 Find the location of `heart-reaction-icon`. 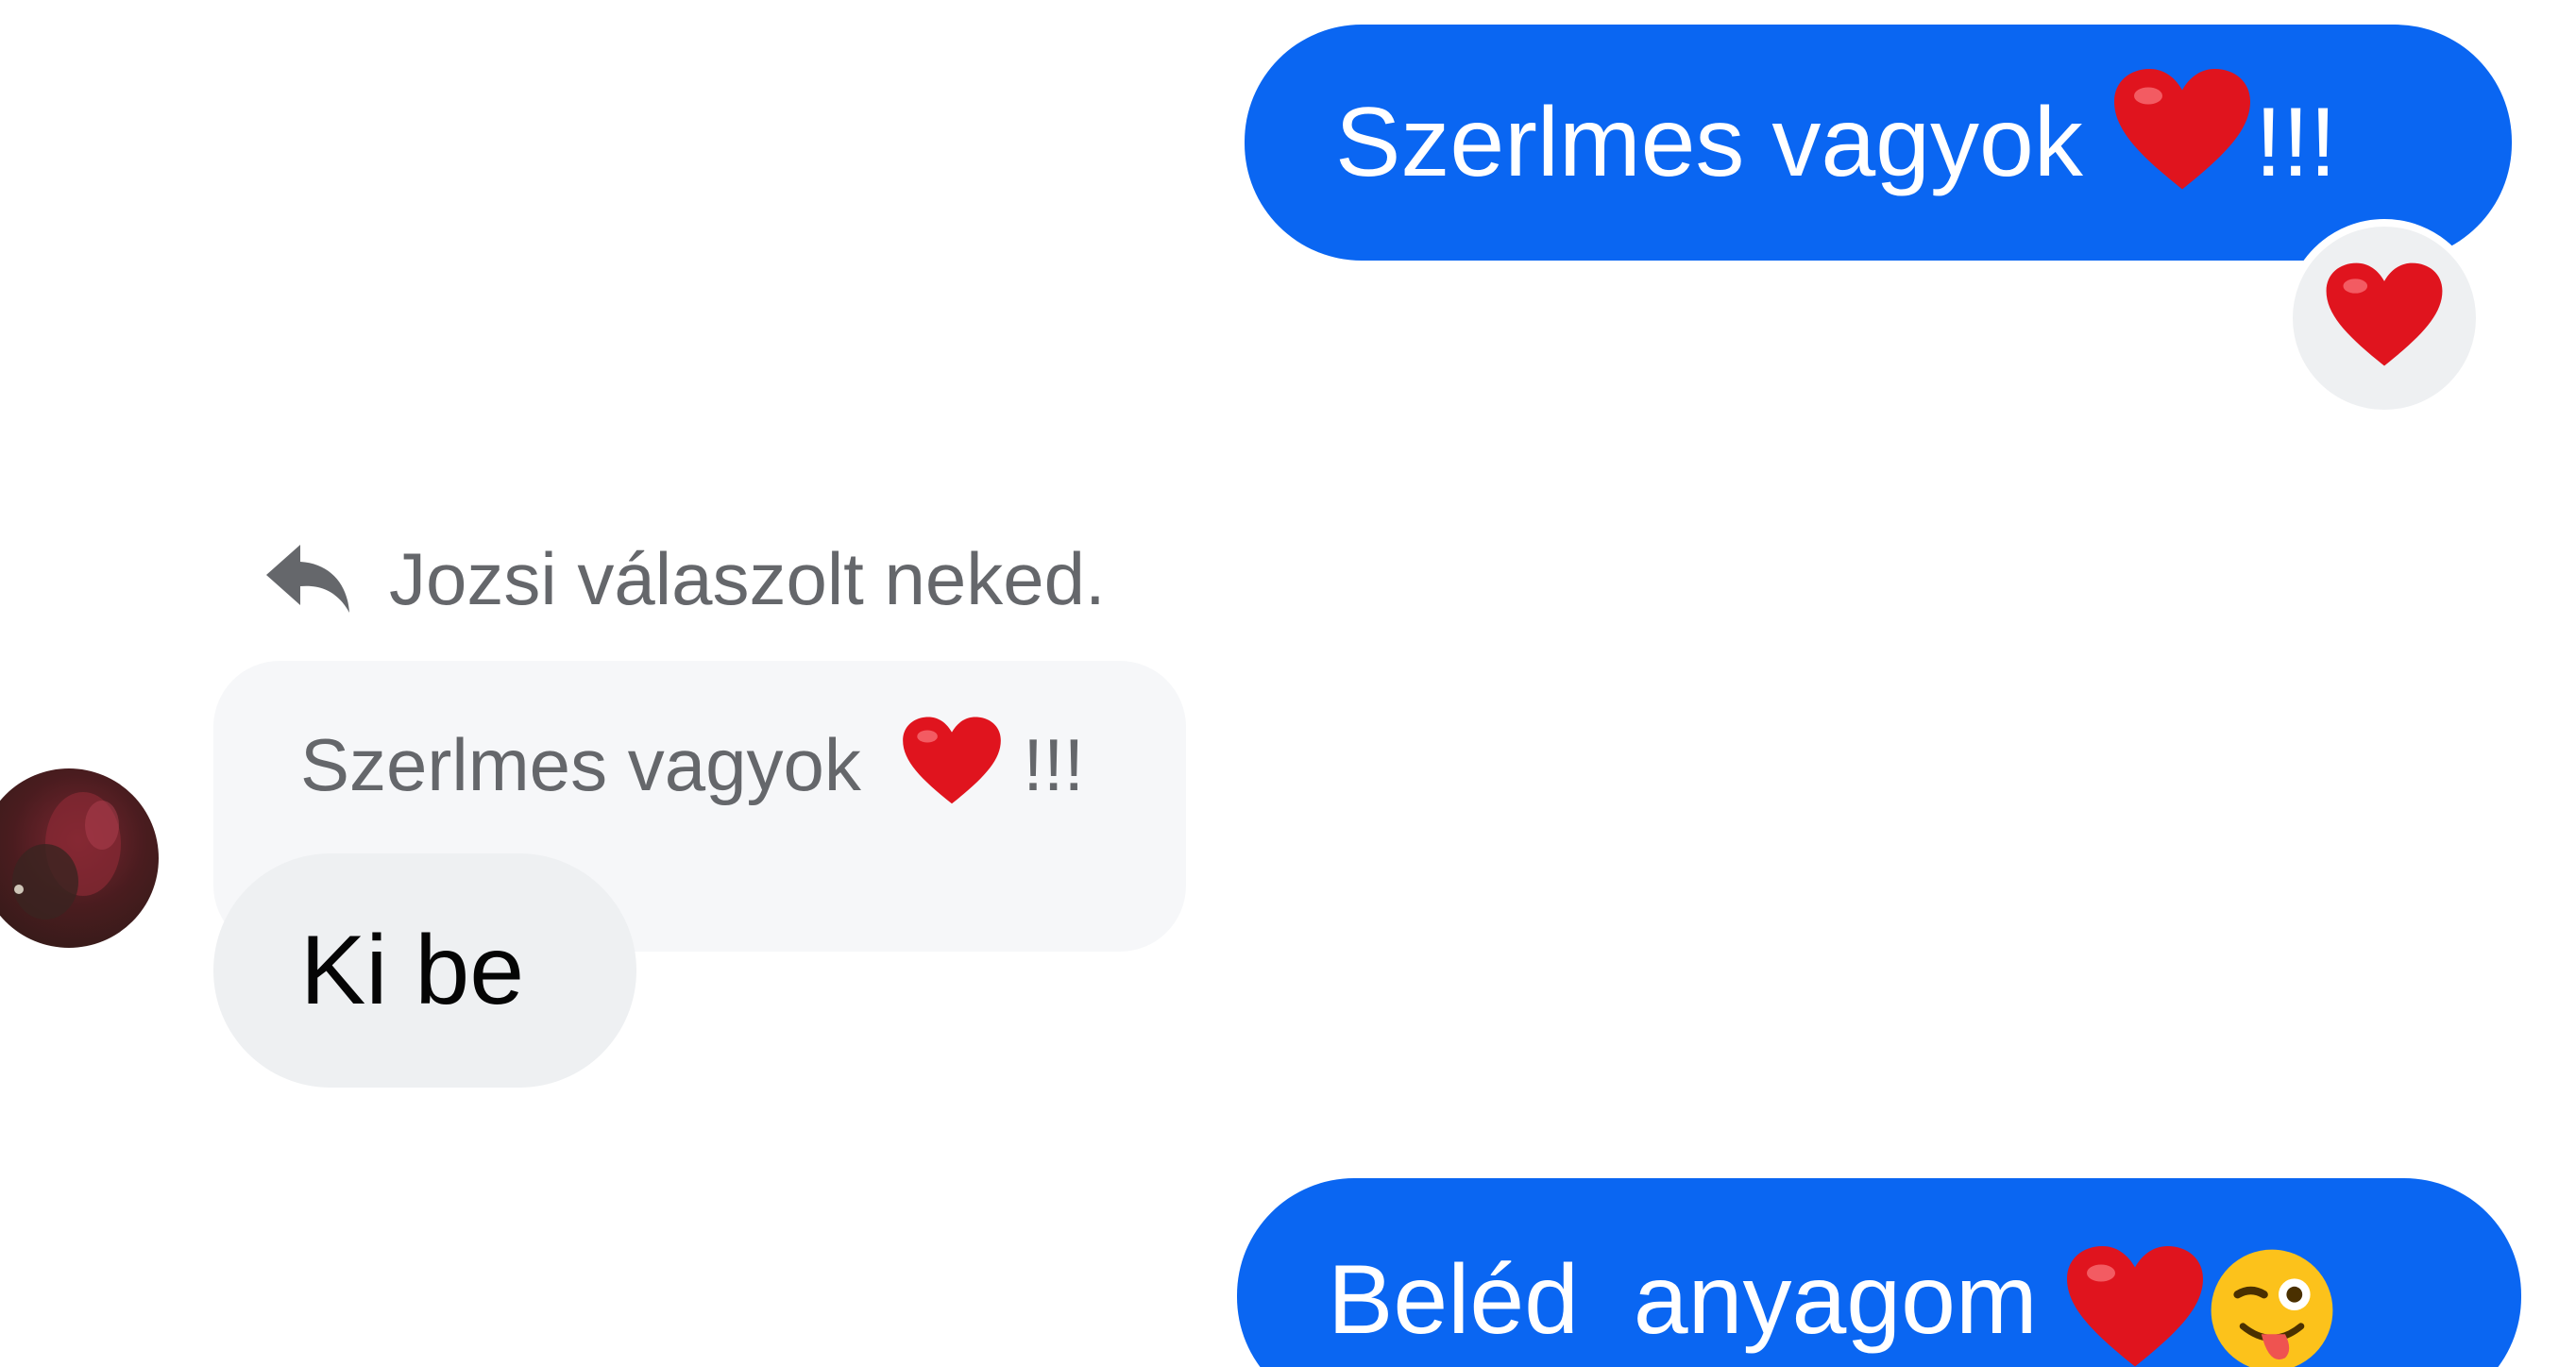

heart-reaction-icon is located at coordinates (2384, 319).